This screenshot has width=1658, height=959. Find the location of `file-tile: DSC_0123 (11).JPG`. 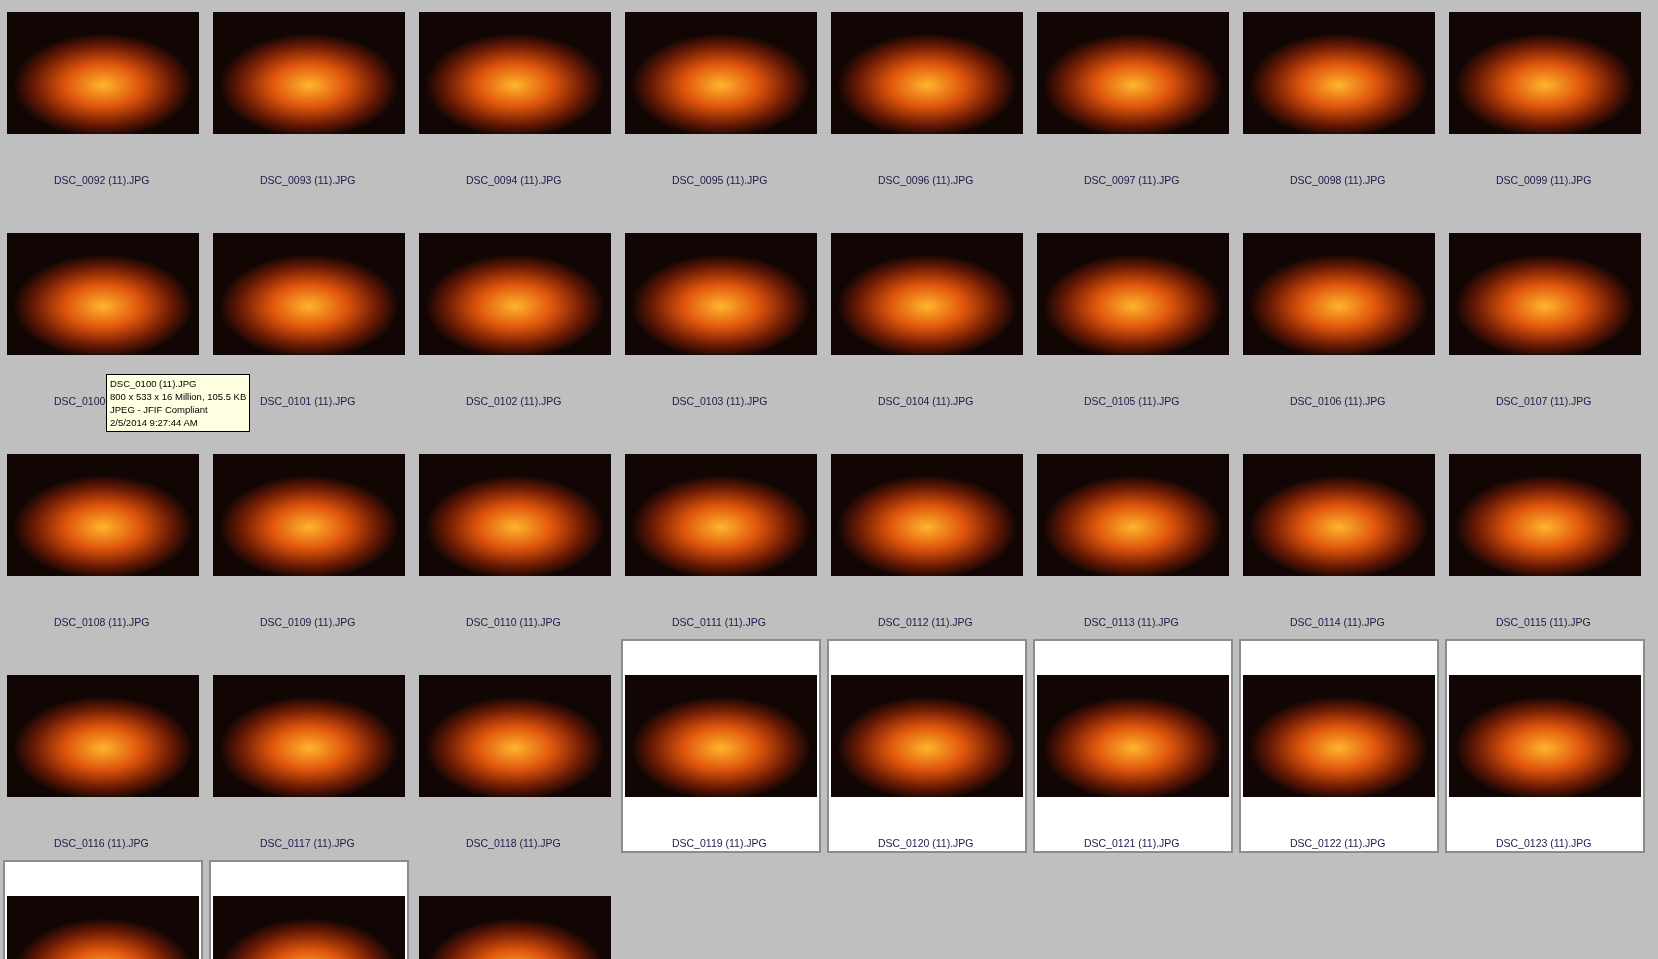

file-tile: DSC_0123 (11).JPG is located at coordinates (1545, 746).